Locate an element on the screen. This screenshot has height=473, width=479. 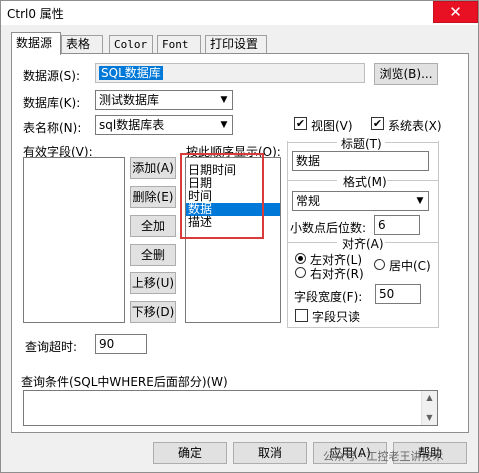
add-button: 添加(A) is located at coordinates (153, 168).